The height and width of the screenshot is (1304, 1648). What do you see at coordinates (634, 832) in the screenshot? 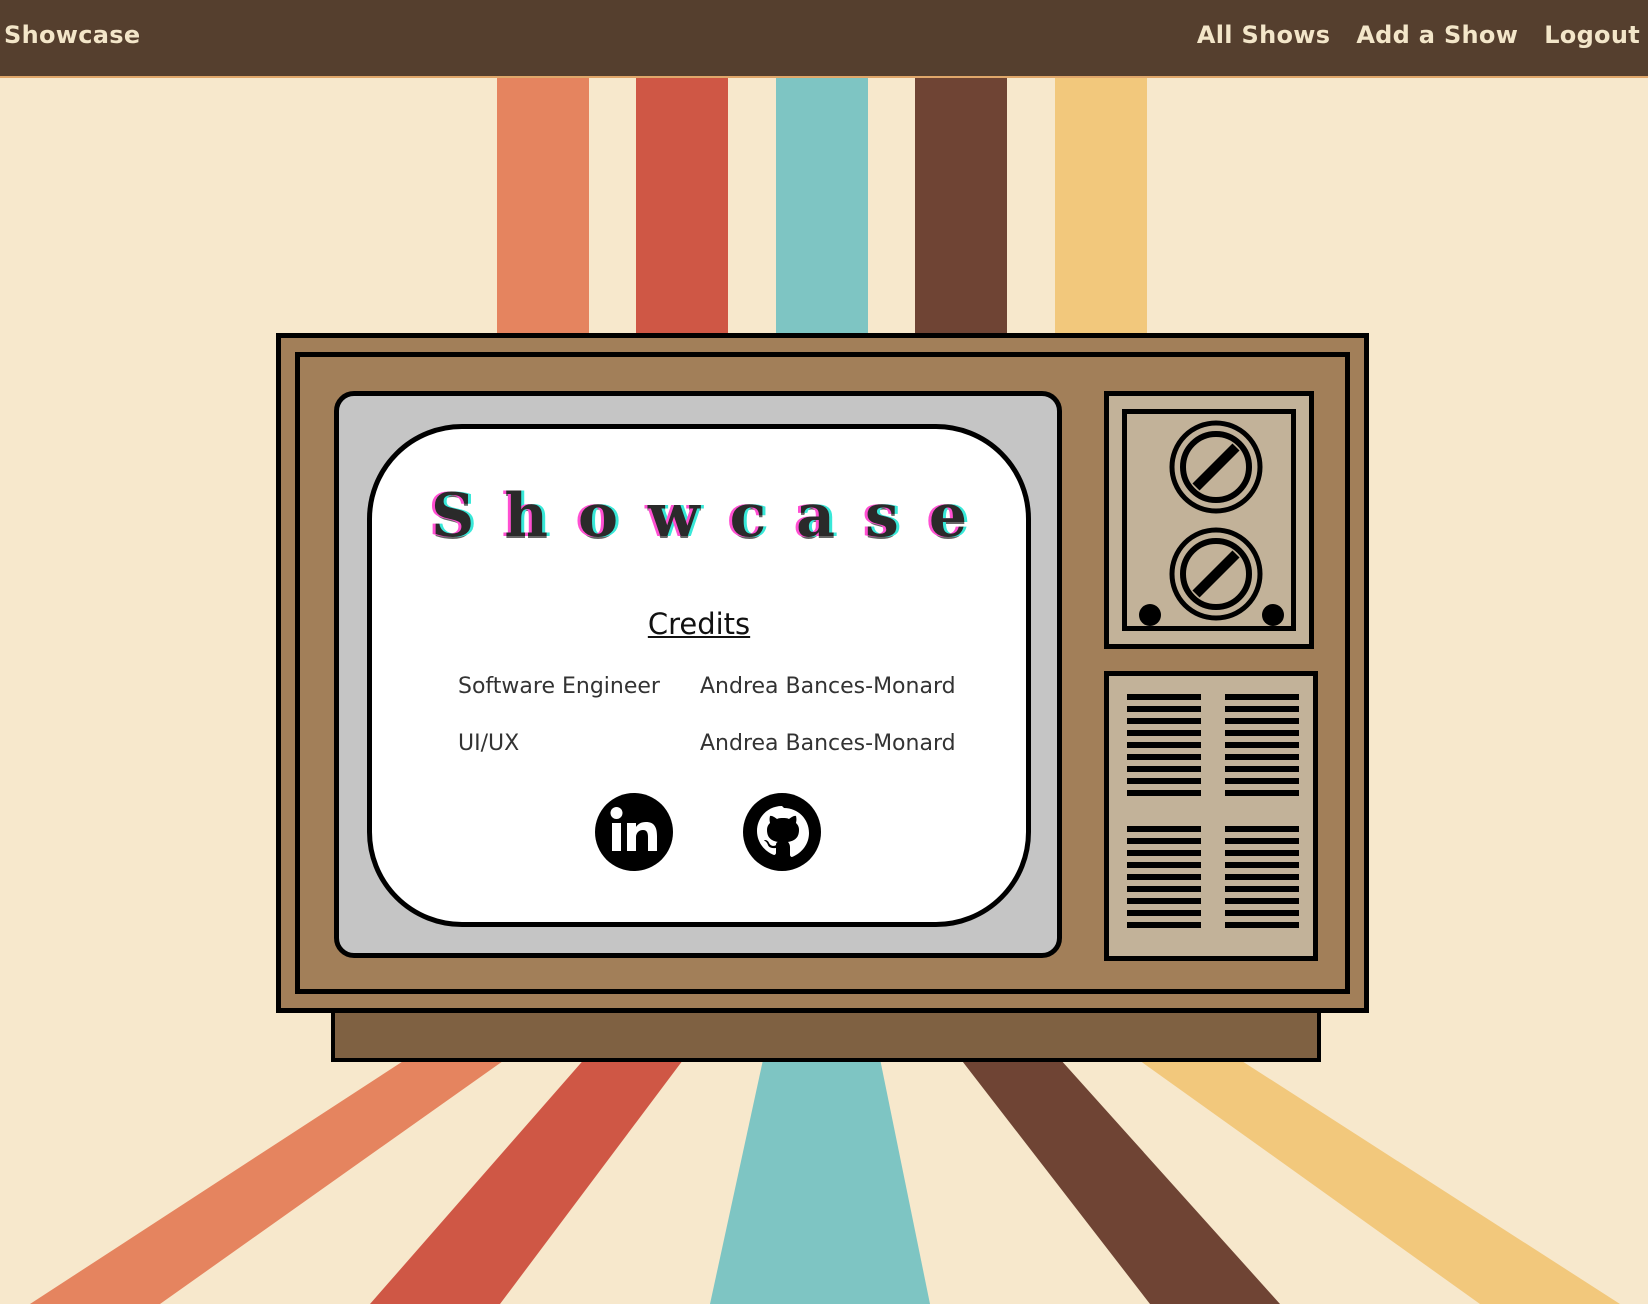
I see `linkedin-icon` at bounding box center [634, 832].